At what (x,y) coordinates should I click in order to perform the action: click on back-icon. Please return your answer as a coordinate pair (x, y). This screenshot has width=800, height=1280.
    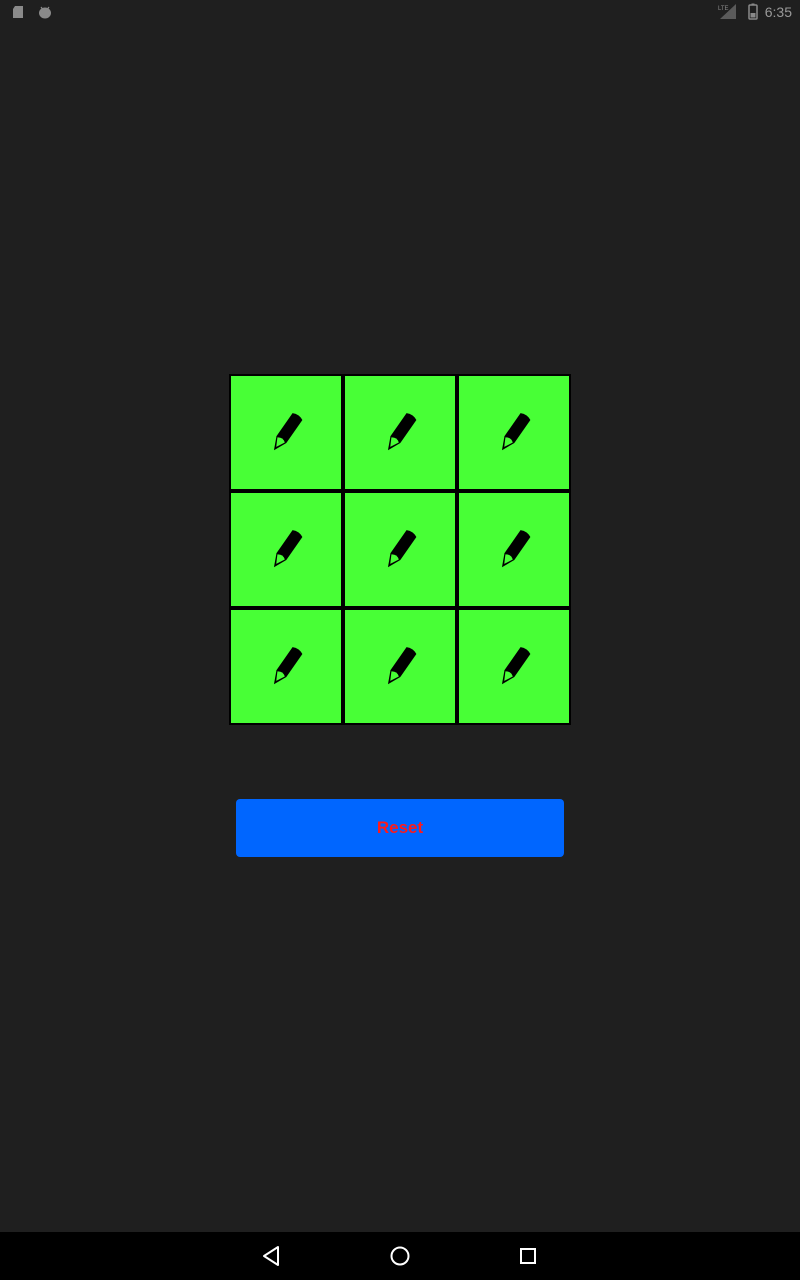
    Looking at the image, I should click on (272, 1256).